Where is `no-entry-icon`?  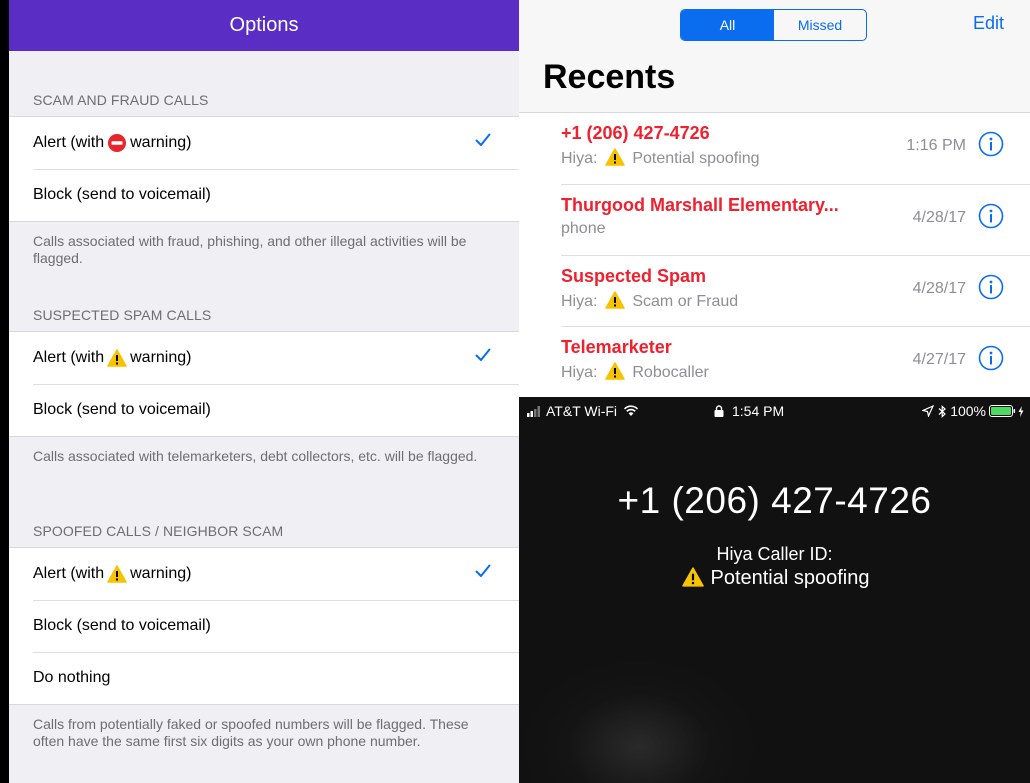 no-entry-icon is located at coordinates (117, 143).